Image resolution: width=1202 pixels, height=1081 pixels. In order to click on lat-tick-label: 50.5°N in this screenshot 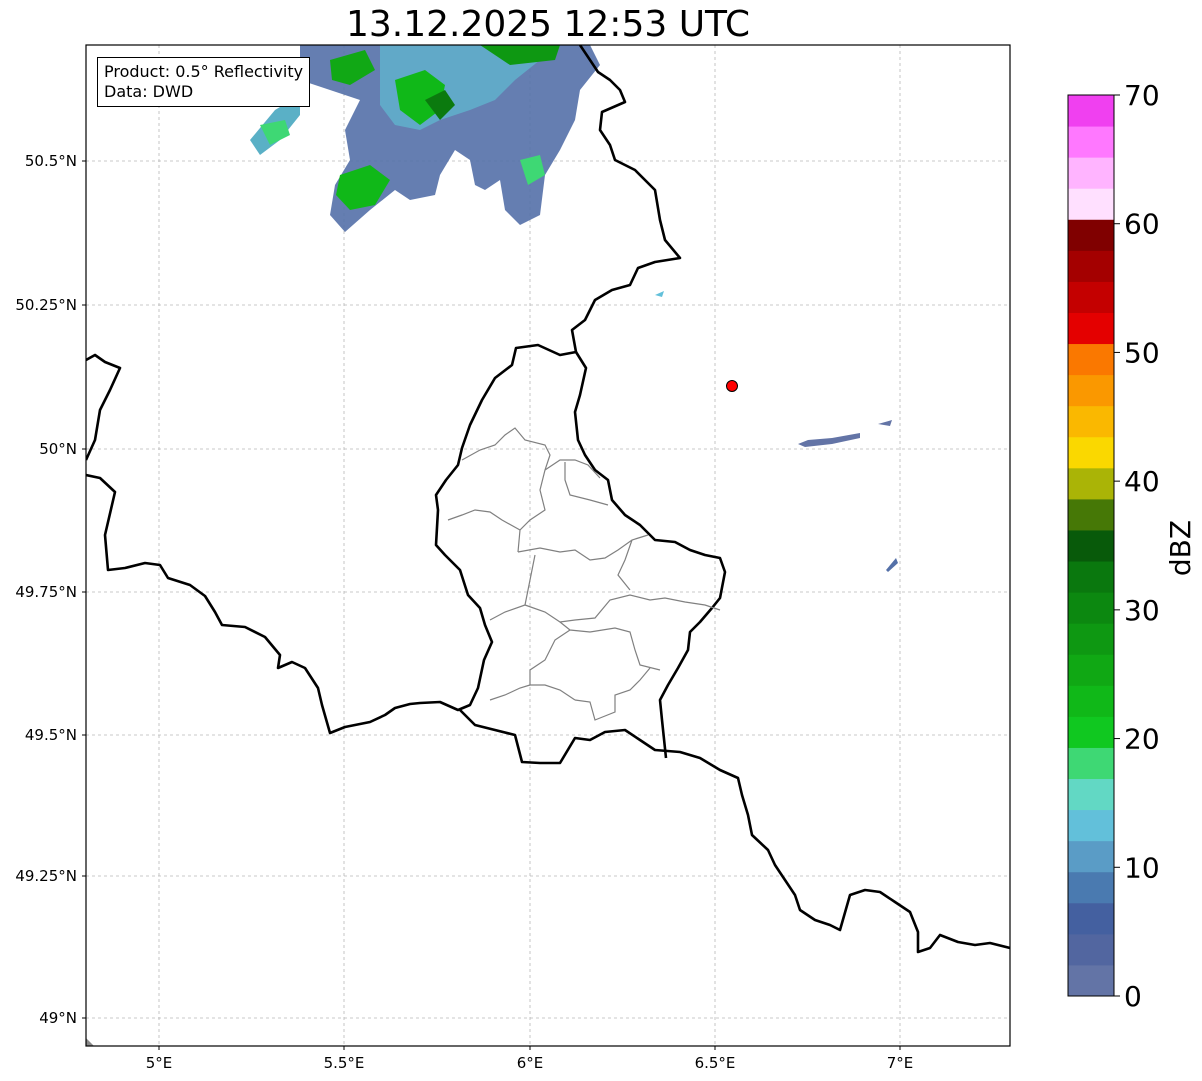, I will do `click(51, 161)`.